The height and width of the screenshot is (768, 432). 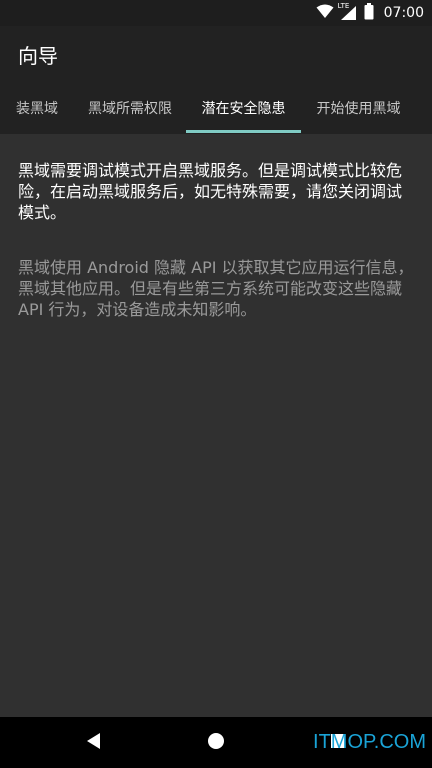 I want to click on tab-strip: 装黑域 黑域所需权限 潜在安全隐患 开始使用黑域, so click(x=216, y=109).